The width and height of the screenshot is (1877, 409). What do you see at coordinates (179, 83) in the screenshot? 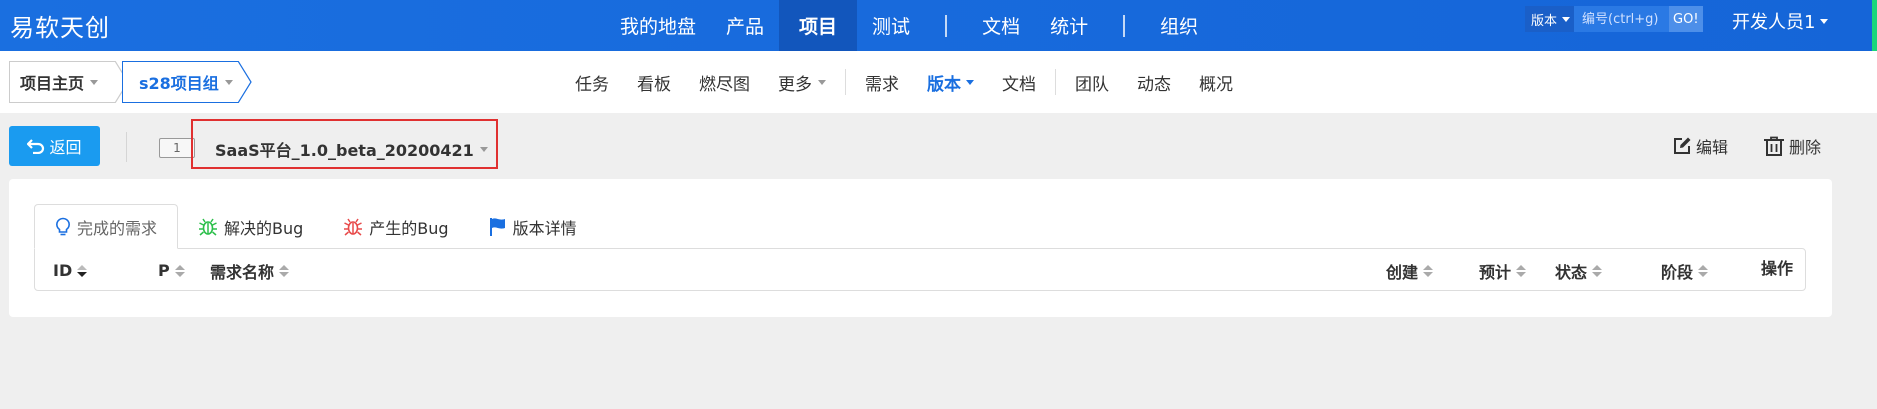
I see `breadcrumb-project-label: s28项目组` at bounding box center [179, 83].